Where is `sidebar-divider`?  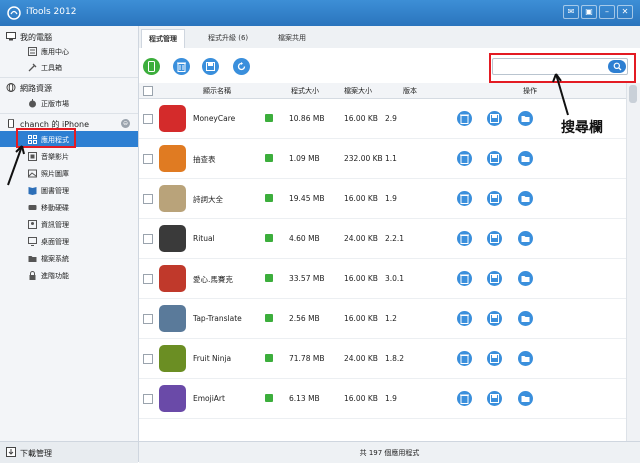 sidebar-divider is located at coordinates (69, 77).